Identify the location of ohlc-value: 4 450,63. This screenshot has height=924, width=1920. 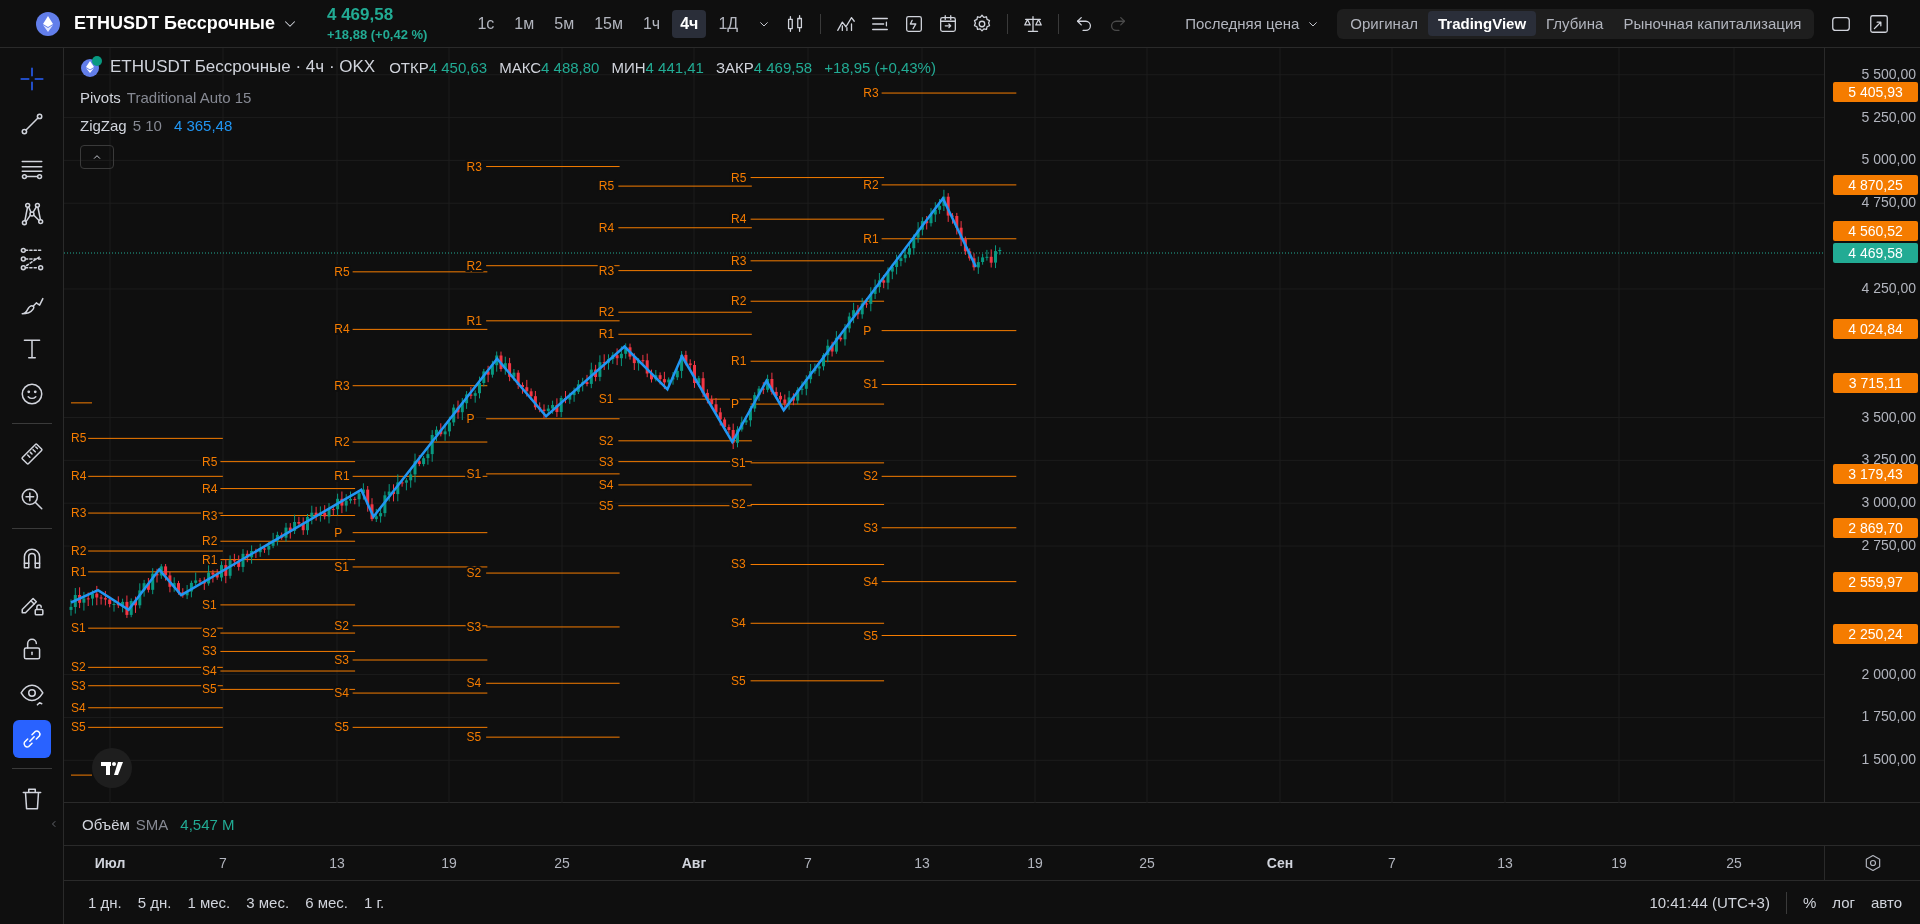
(458, 67).